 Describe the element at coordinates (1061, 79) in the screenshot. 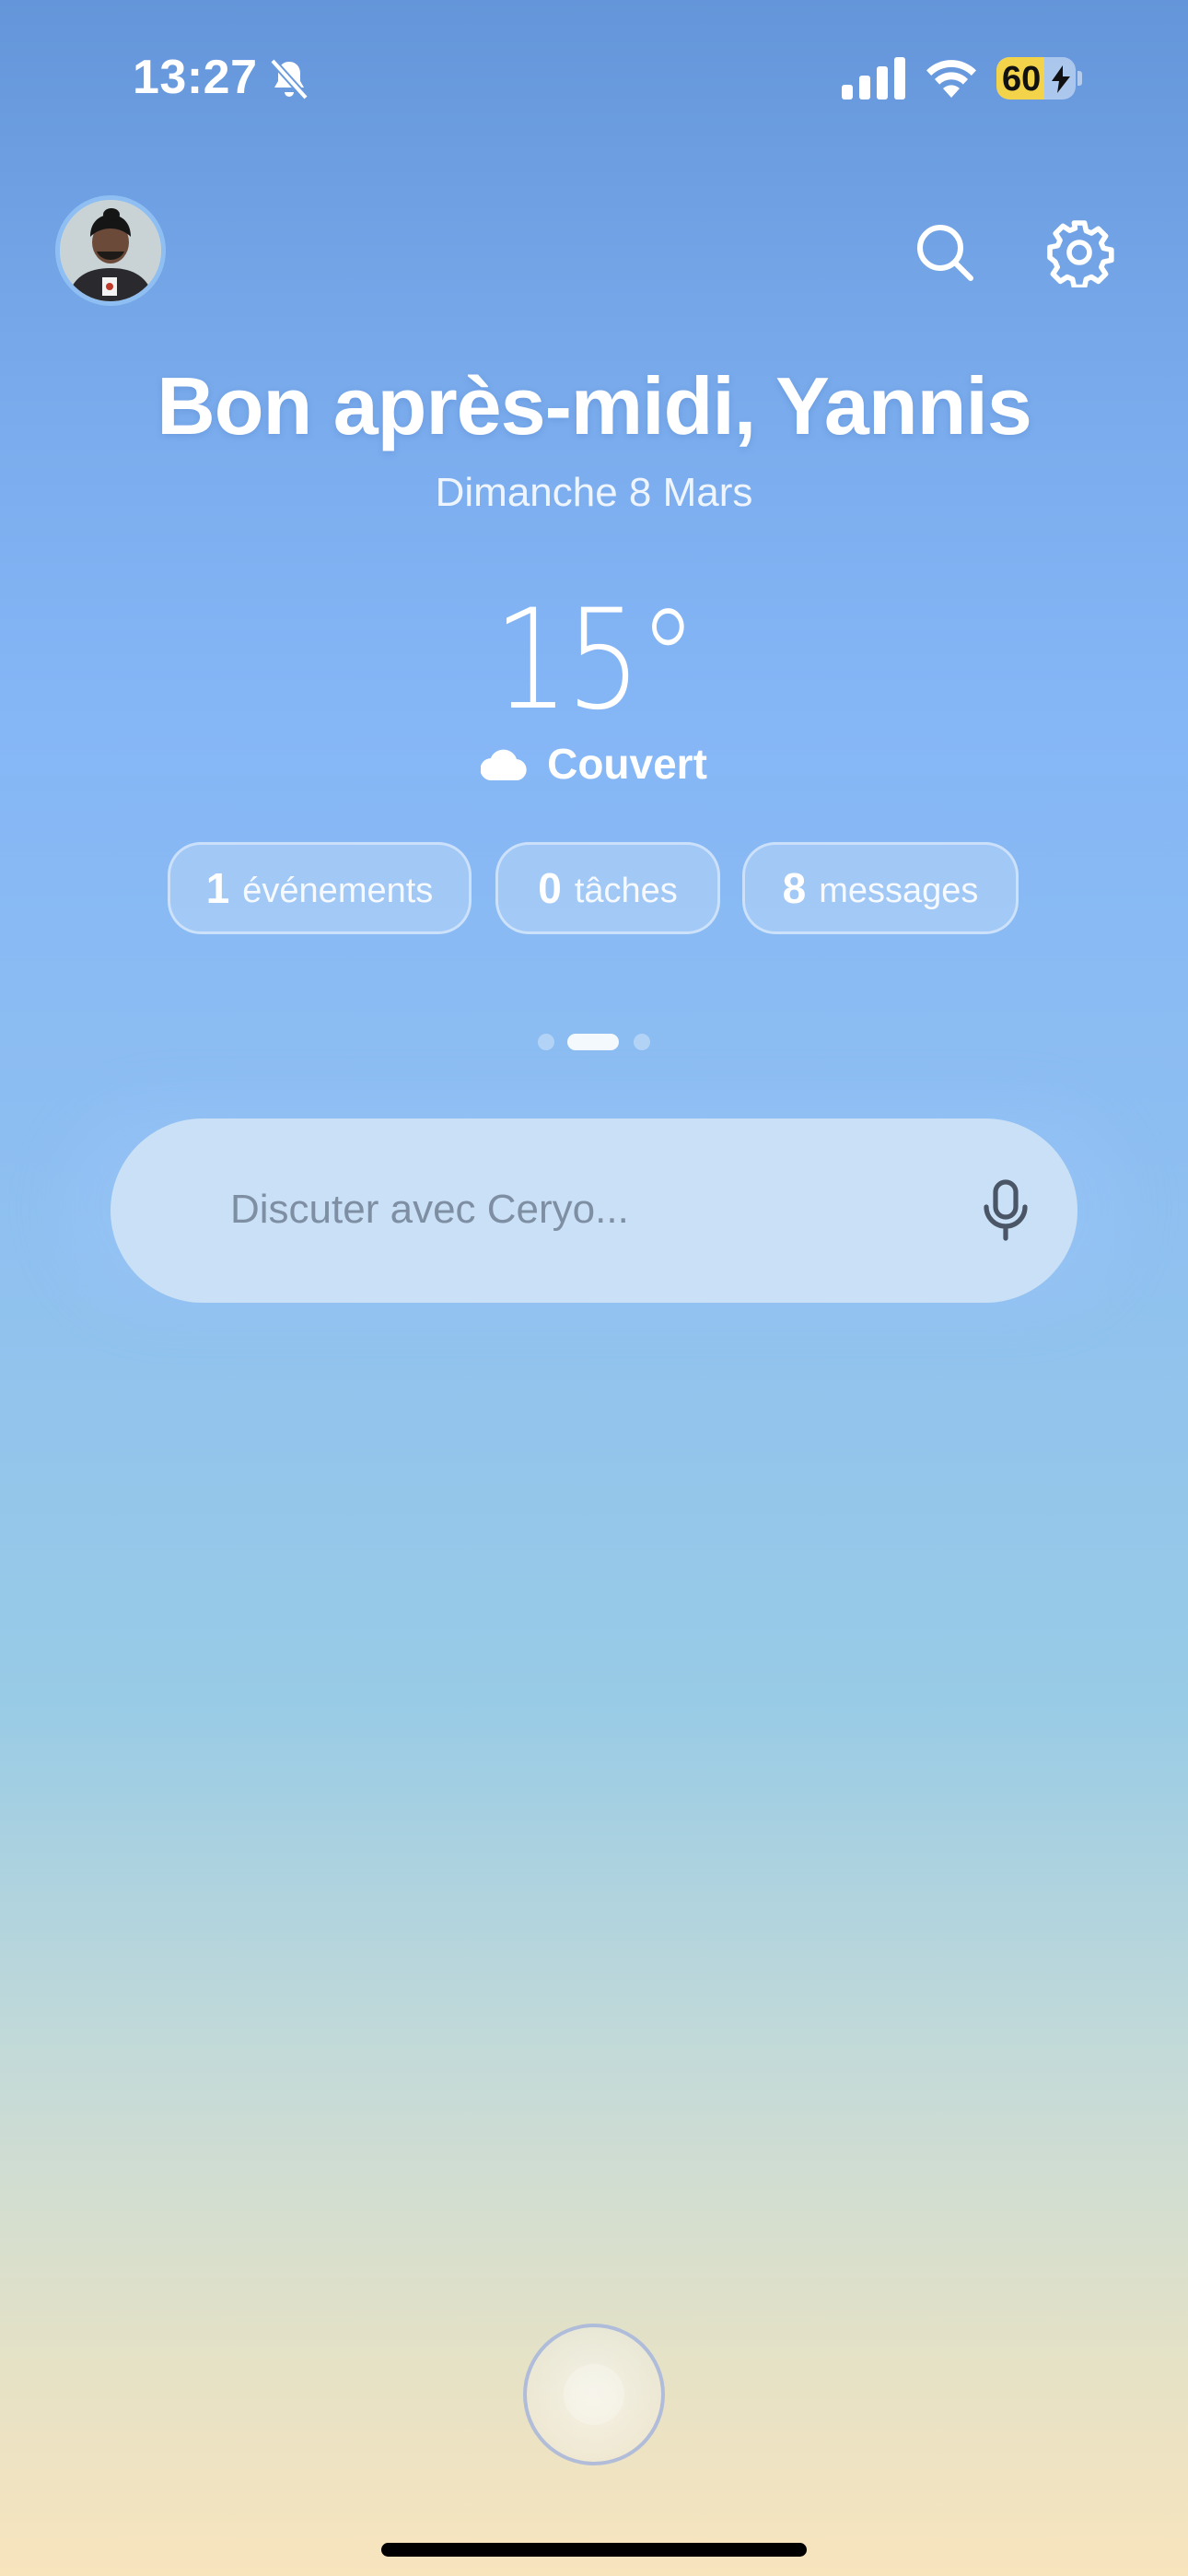

I see `charging-bolt-icon` at that location.